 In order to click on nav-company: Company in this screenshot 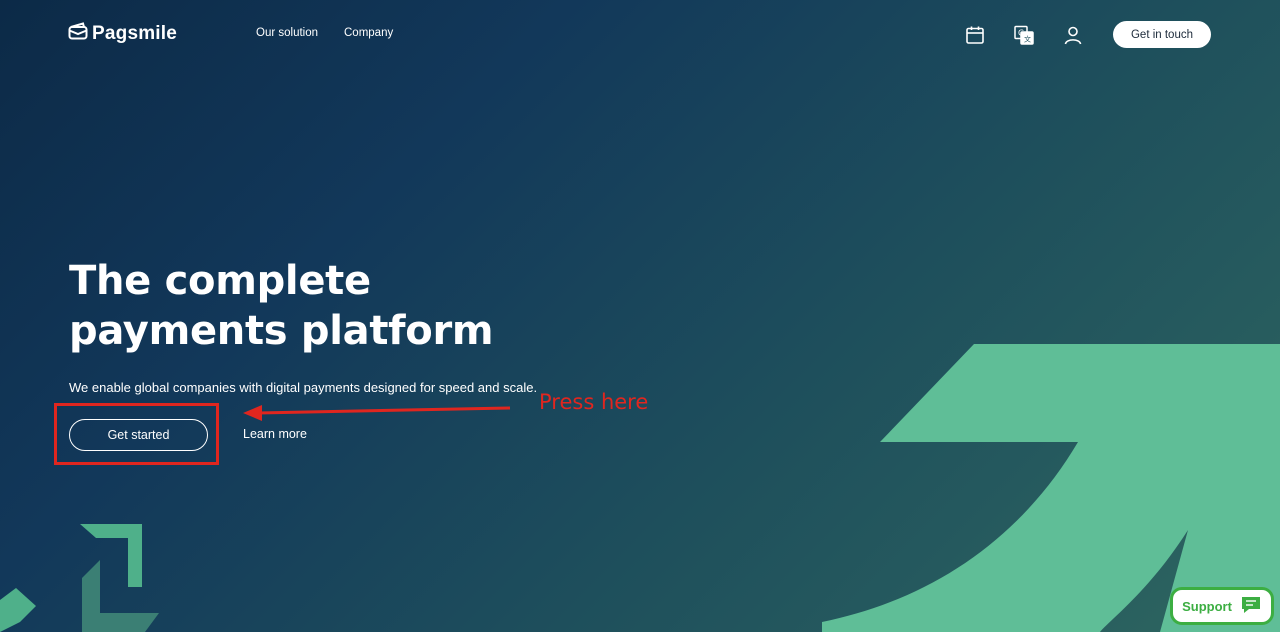, I will do `click(368, 33)`.